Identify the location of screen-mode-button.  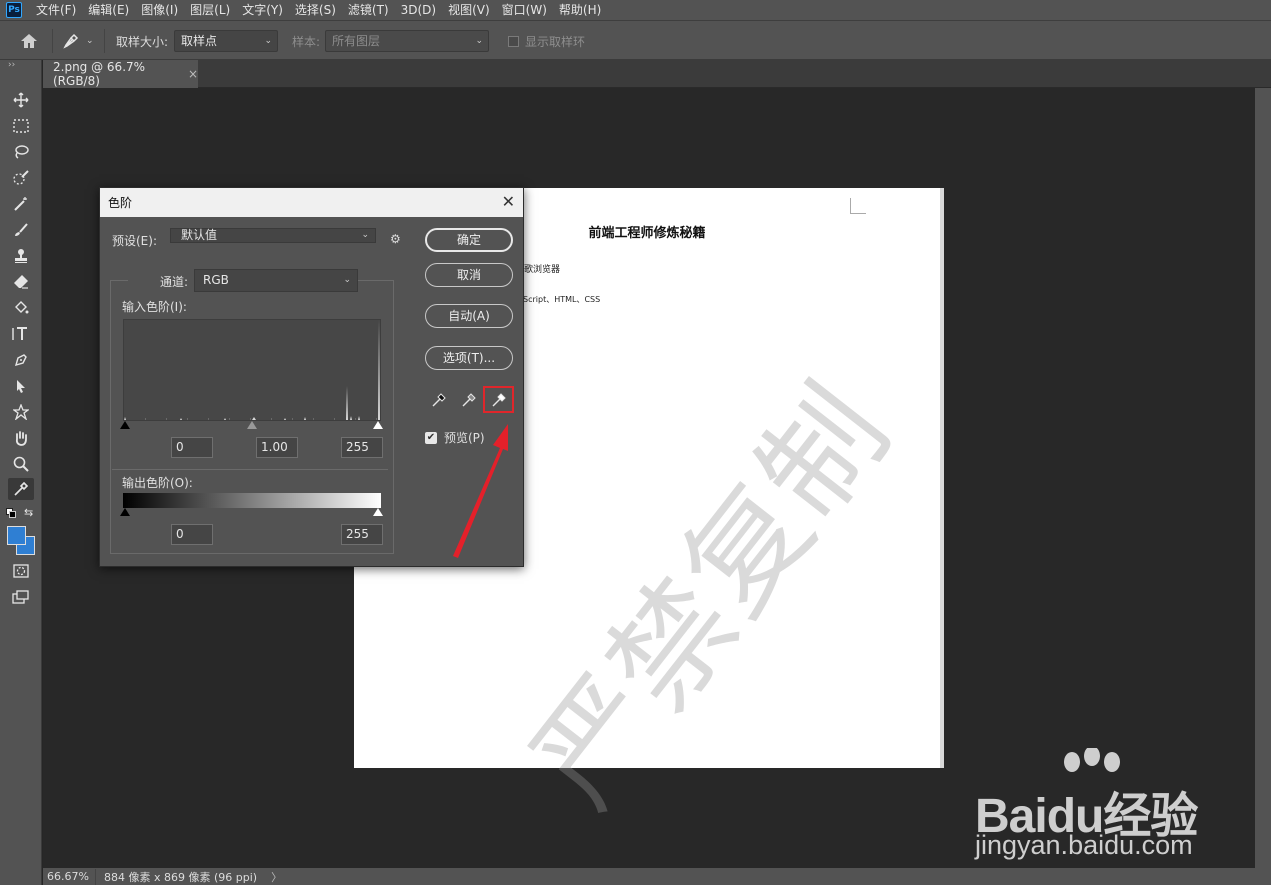
(21, 597).